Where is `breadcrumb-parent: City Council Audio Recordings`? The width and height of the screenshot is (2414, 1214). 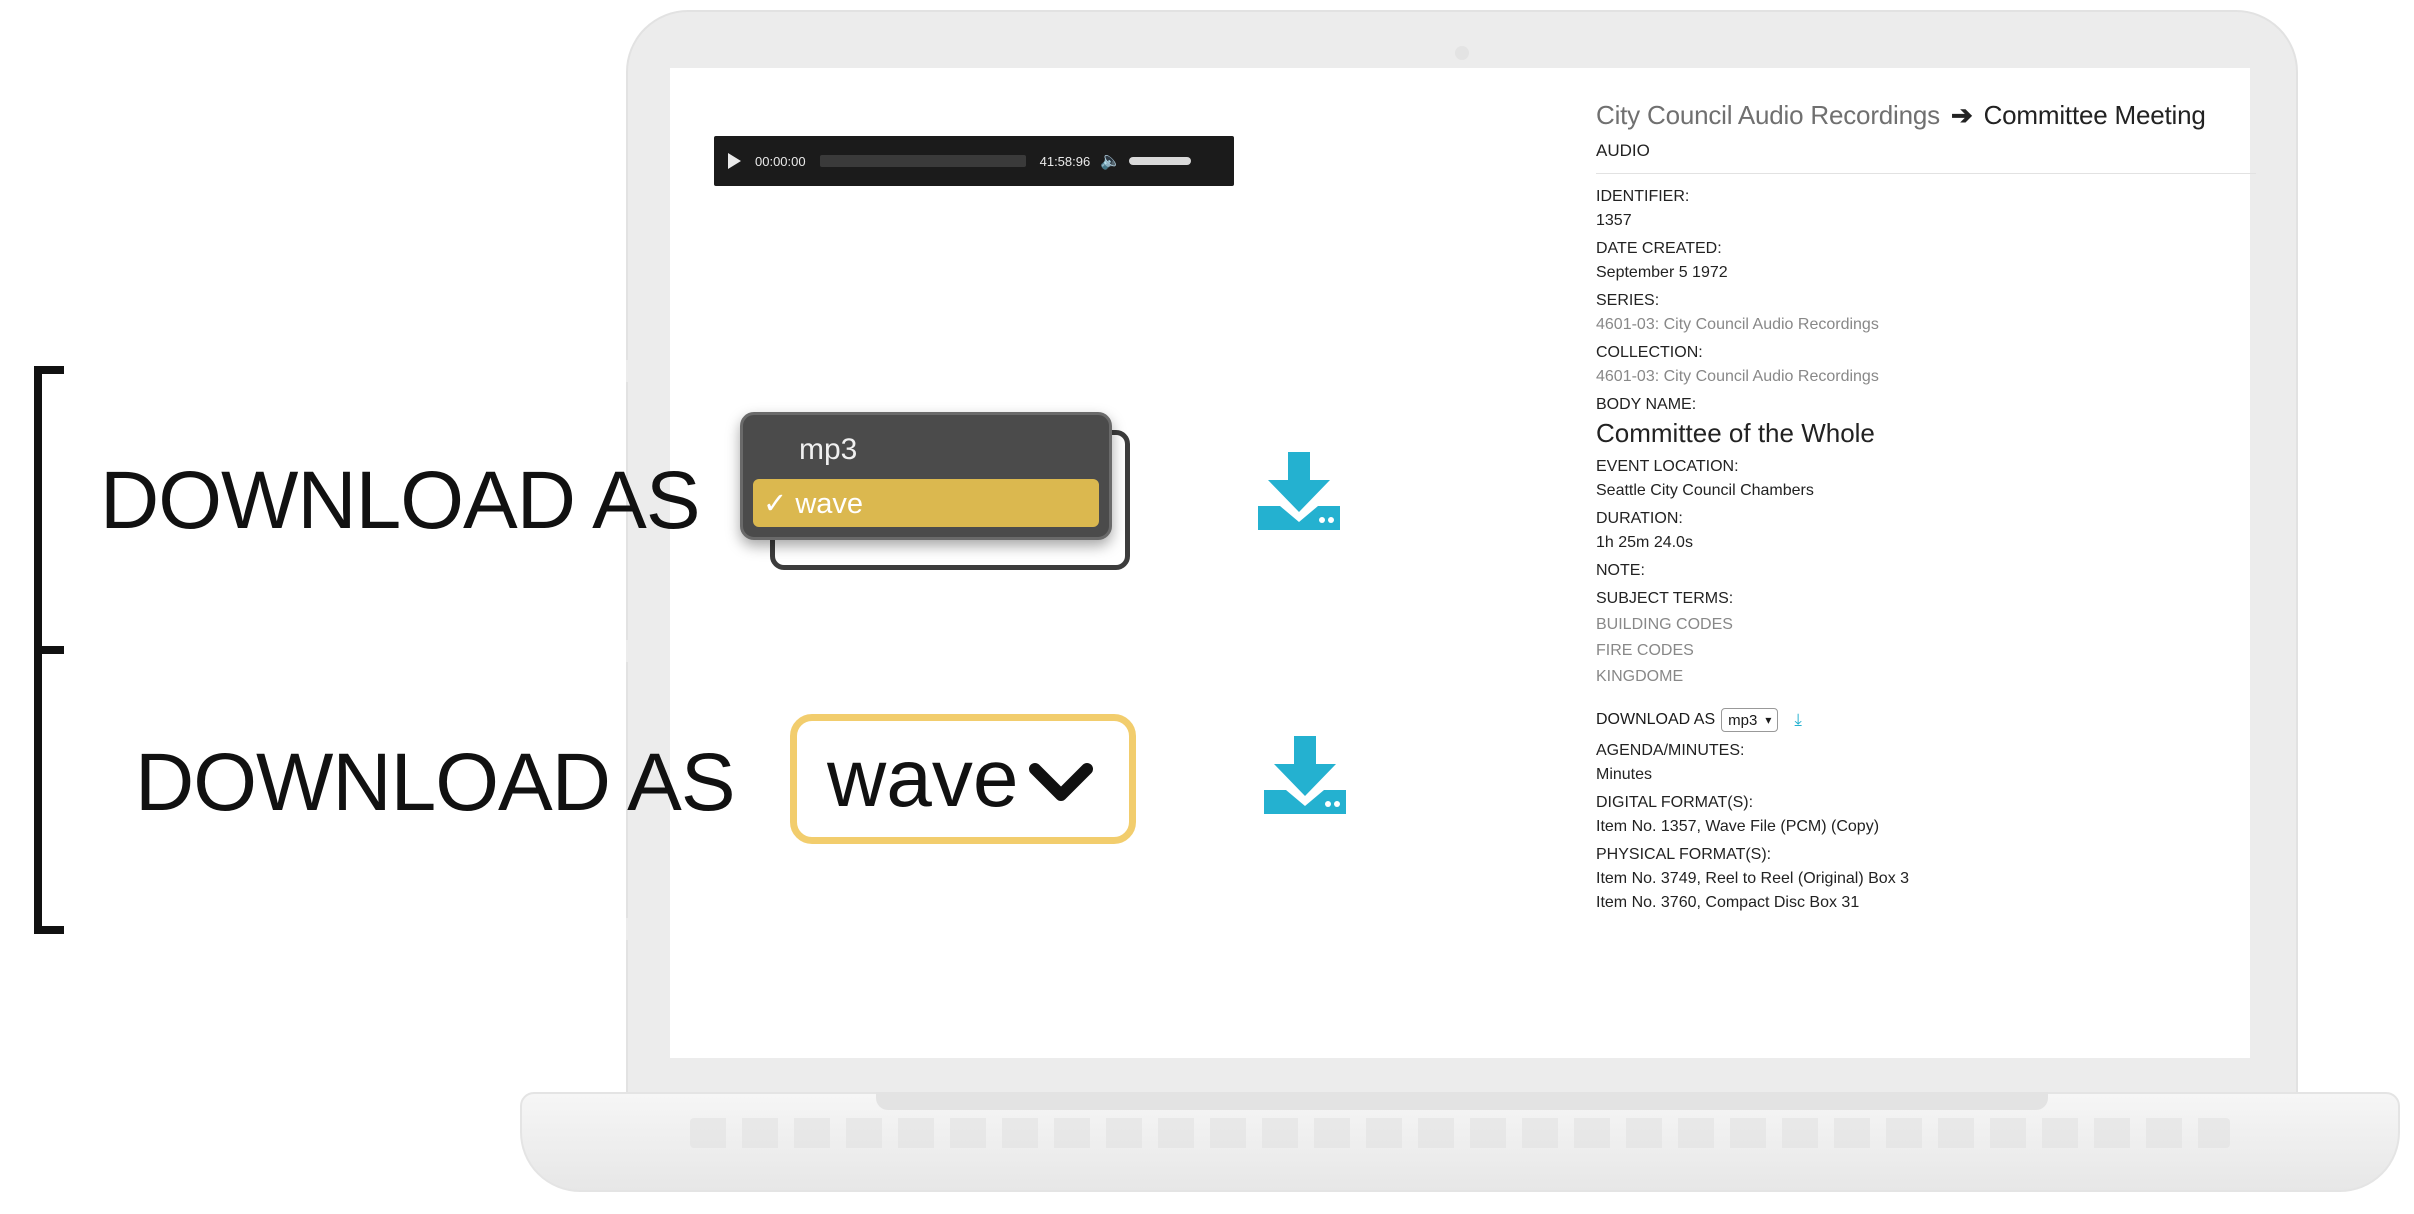
breadcrumb-parent: City Council Audio Recordings is located at coordinates (1768, 115).